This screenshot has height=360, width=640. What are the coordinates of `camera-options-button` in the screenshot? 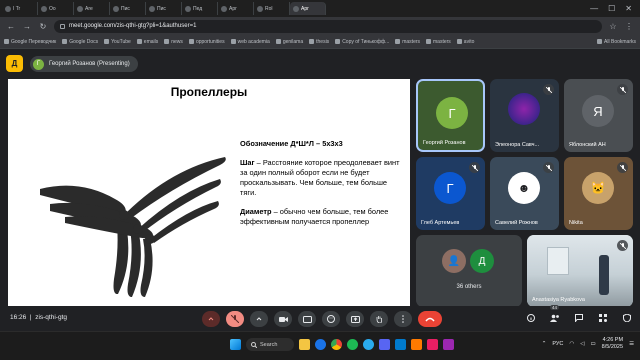 It's located at (259, 319).